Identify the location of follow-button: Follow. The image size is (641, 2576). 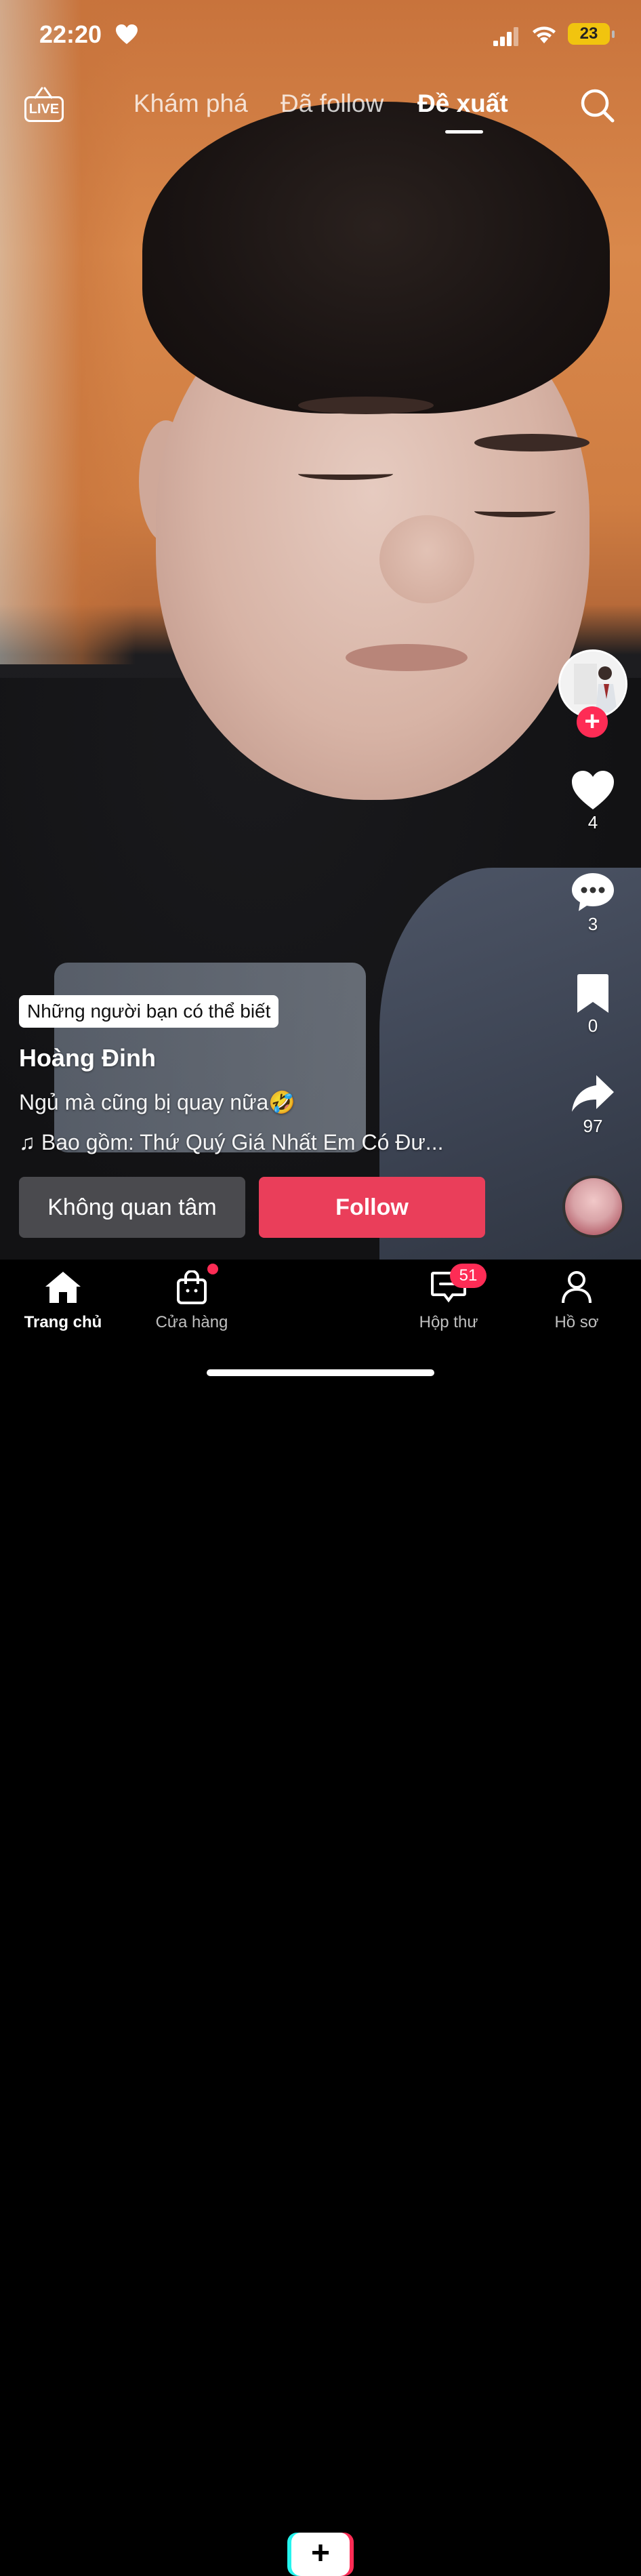
(372, 1207).